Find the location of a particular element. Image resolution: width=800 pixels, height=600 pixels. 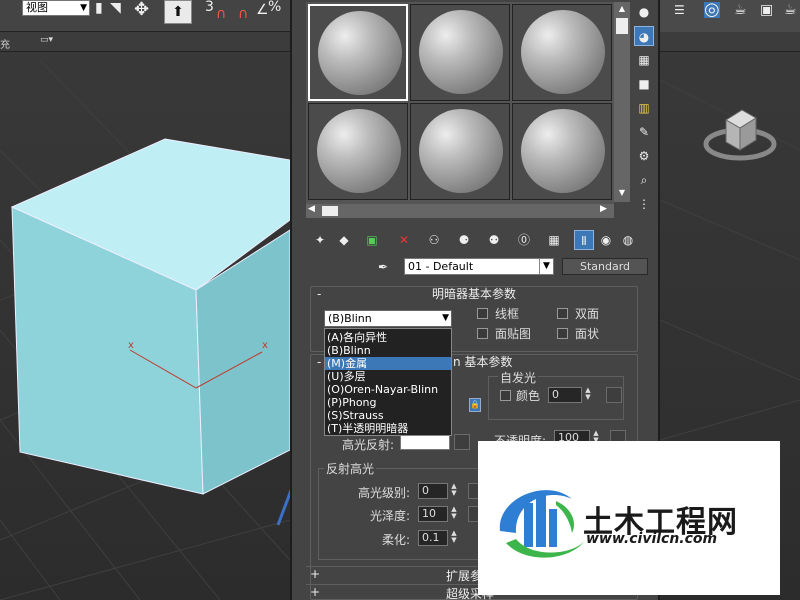

sample-uv-tiling-icon: ■ is located at coordinates (644, 84).